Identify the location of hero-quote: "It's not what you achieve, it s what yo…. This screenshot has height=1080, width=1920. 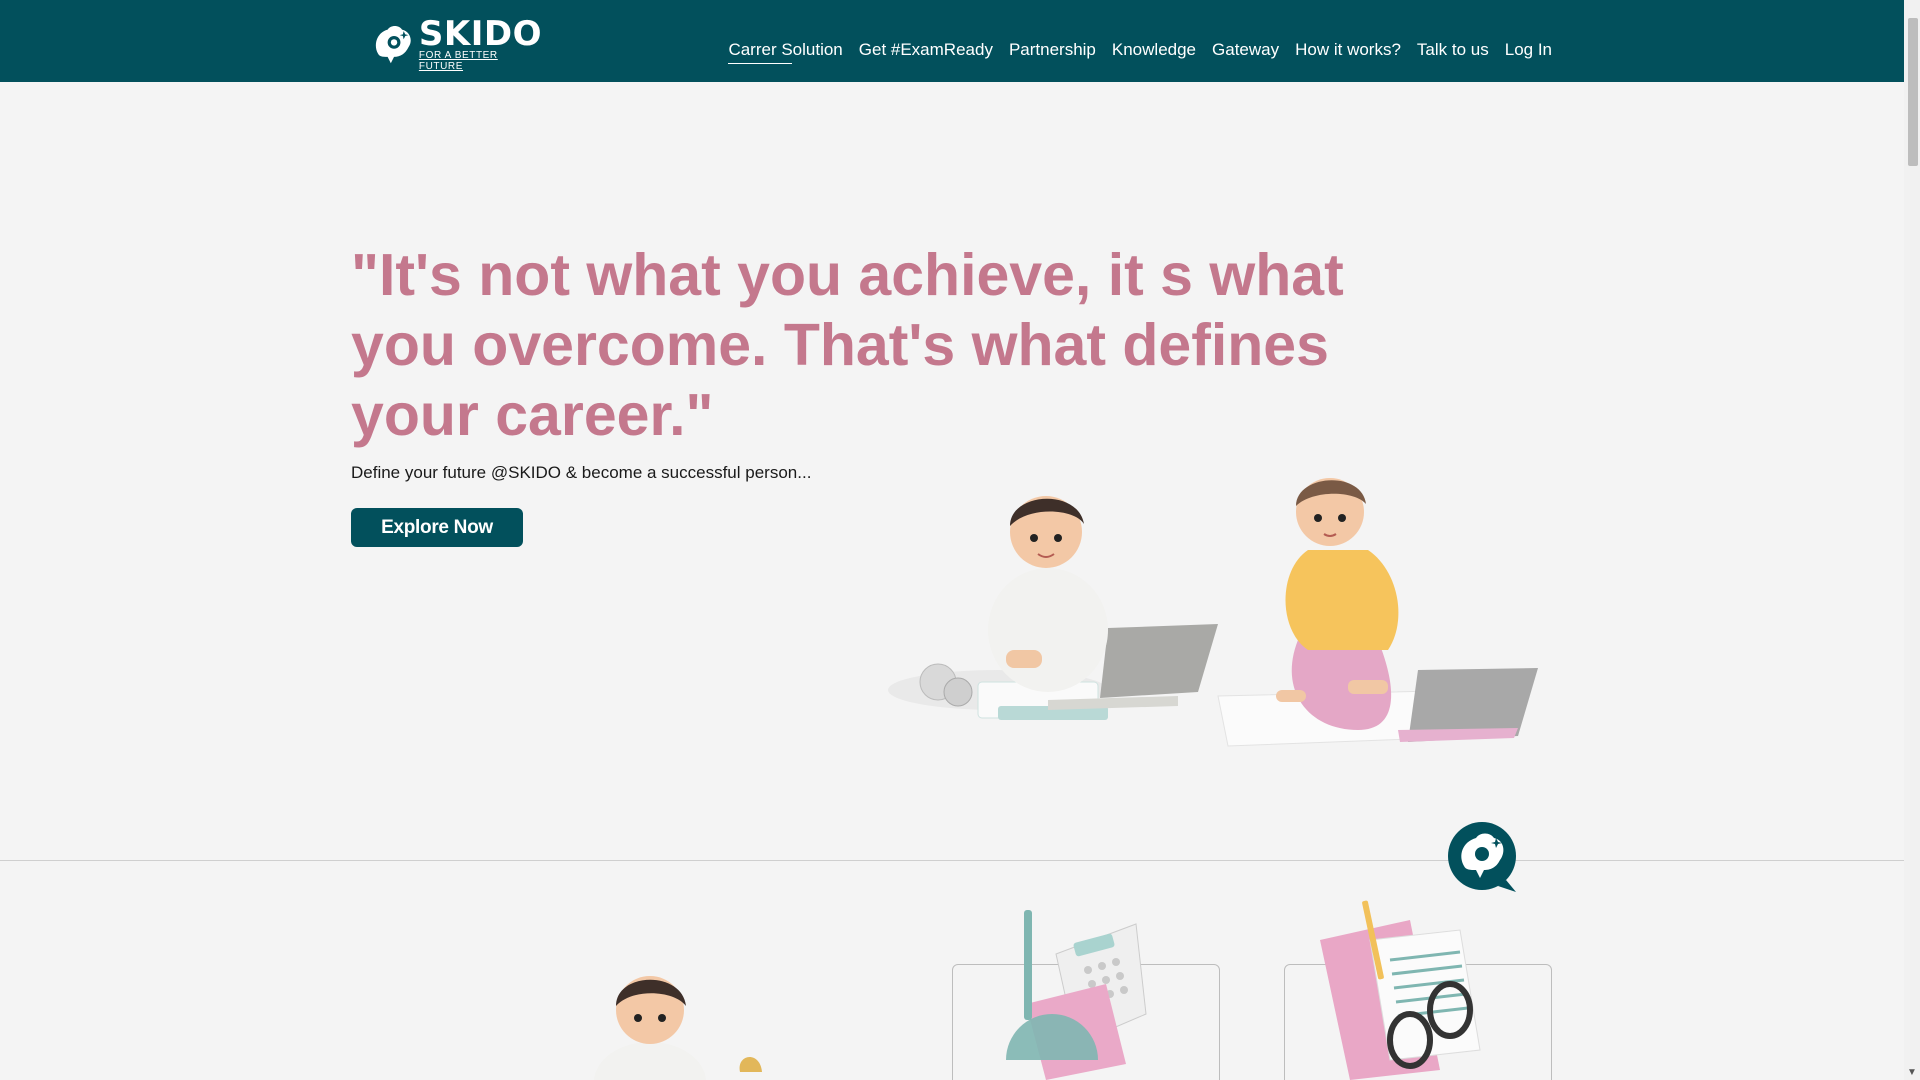
(847, 345).